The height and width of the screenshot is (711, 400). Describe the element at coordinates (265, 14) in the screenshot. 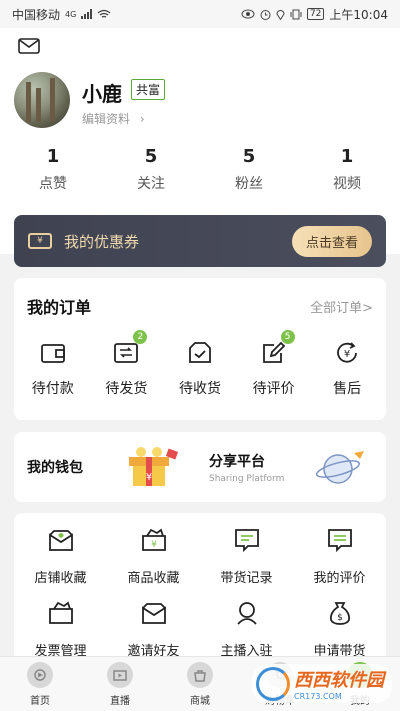

I see `alarm-icon` at that location.